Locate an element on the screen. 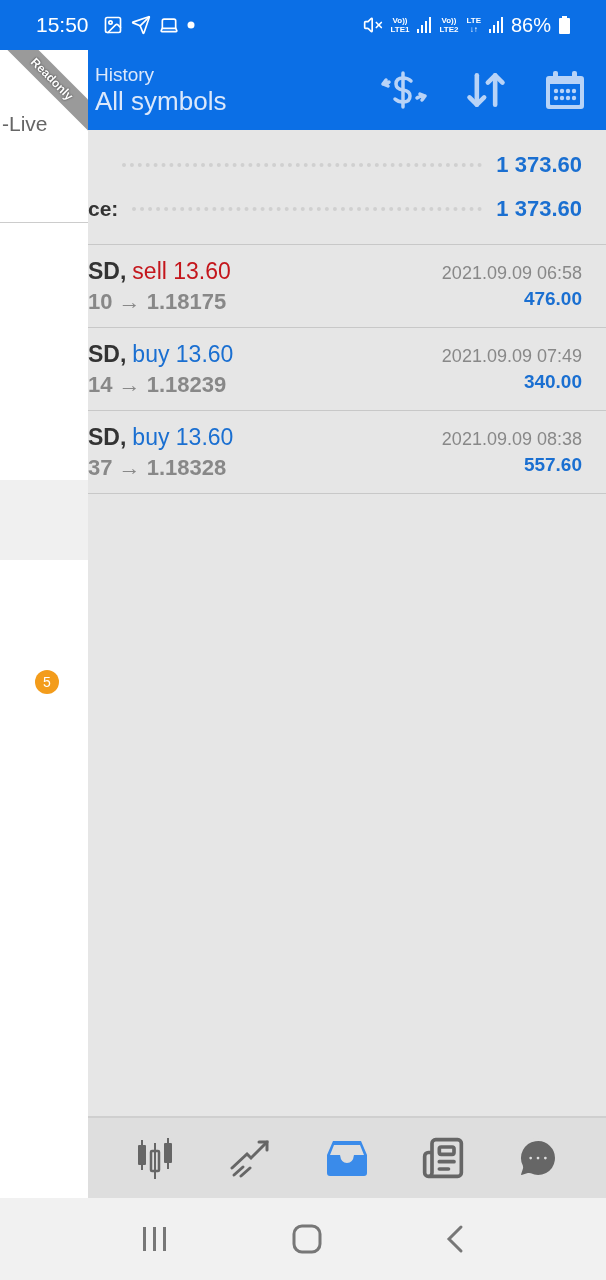 This screenshot has width=606, height=1280. home-button is located at coordinates (307, 1239).